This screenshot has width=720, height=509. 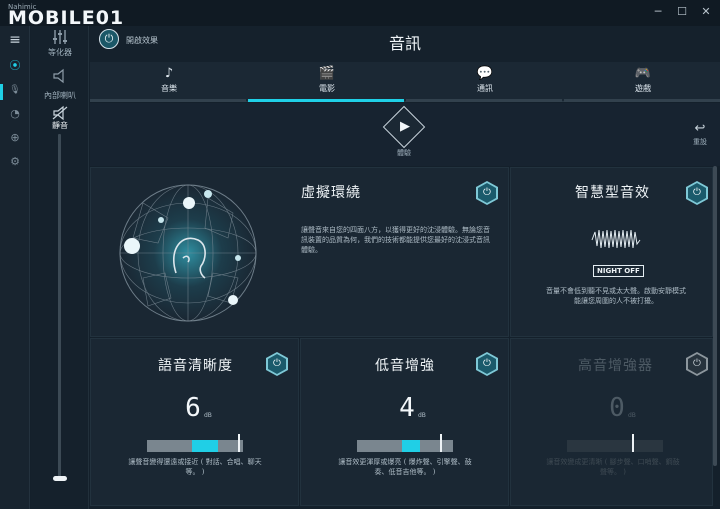 What do you see at coordinates (682, 12) in the screenshot?
I see `maximize-button: ☐` at bounding box center [682, 12].